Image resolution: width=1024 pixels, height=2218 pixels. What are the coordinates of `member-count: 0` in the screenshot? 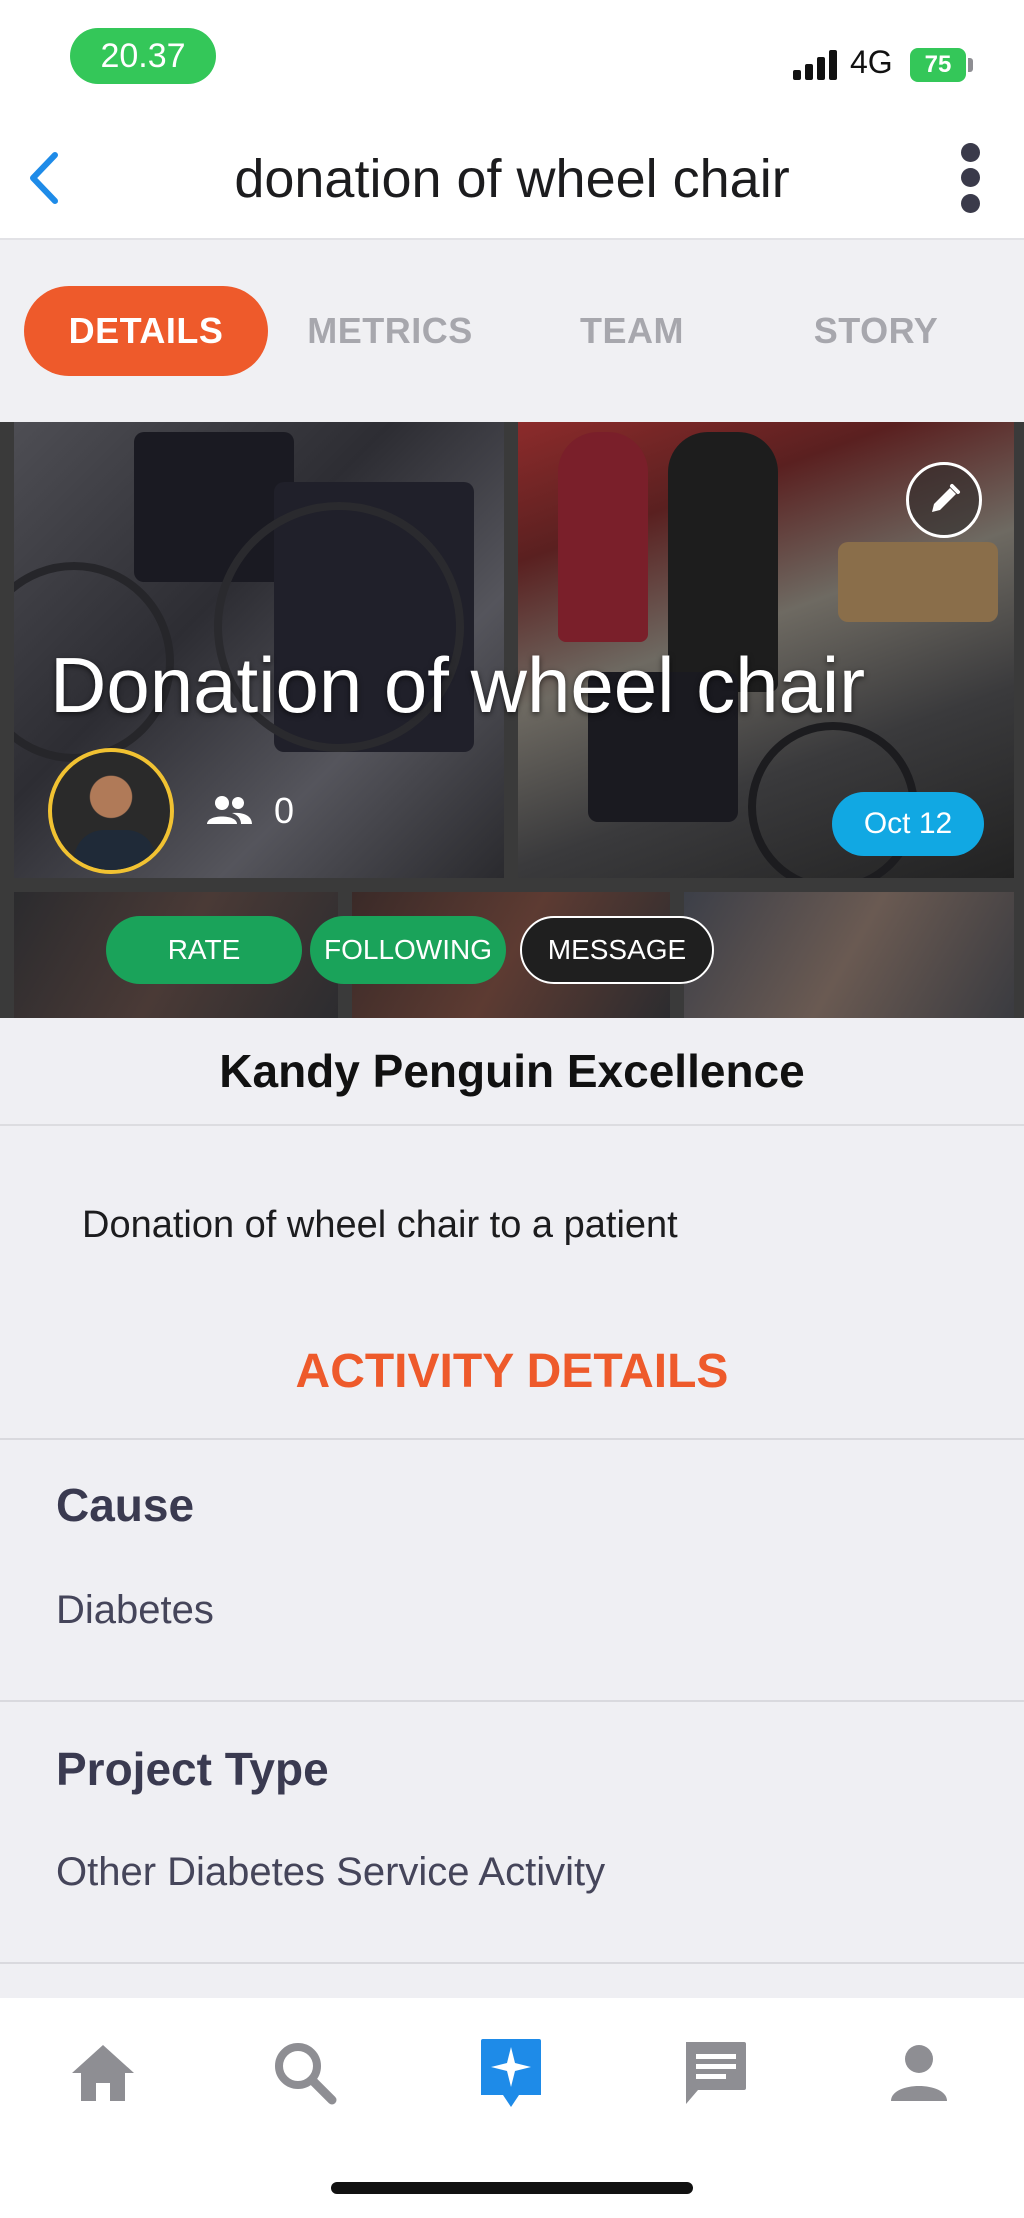 It's located at (249, 811).